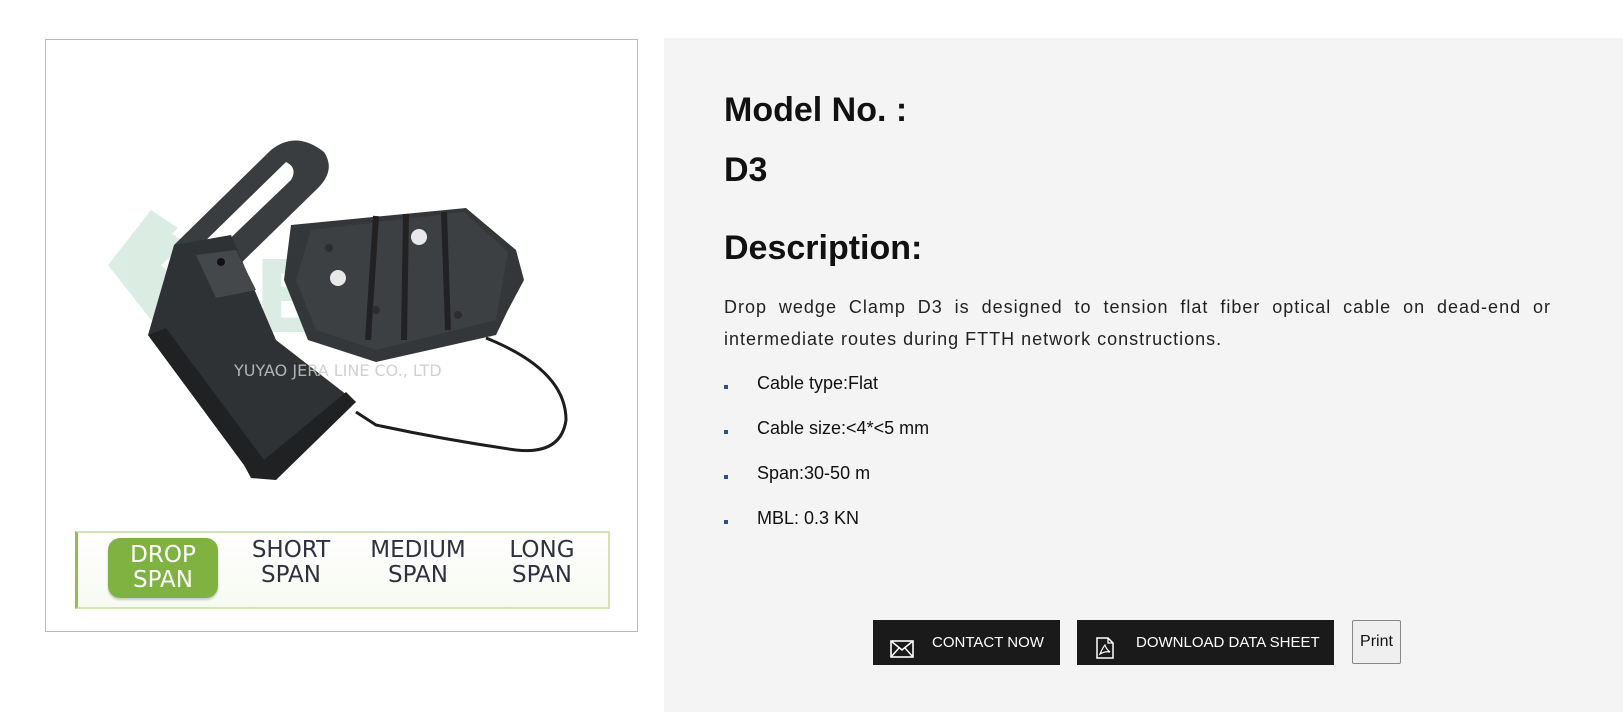 The width and height of the screenshot is (1623, 712). What do you see at coordinates (808, 518) in the screenshot?
I see `spec-item-text: MBL: 0.3 KN` at bounding box center [808, 518].